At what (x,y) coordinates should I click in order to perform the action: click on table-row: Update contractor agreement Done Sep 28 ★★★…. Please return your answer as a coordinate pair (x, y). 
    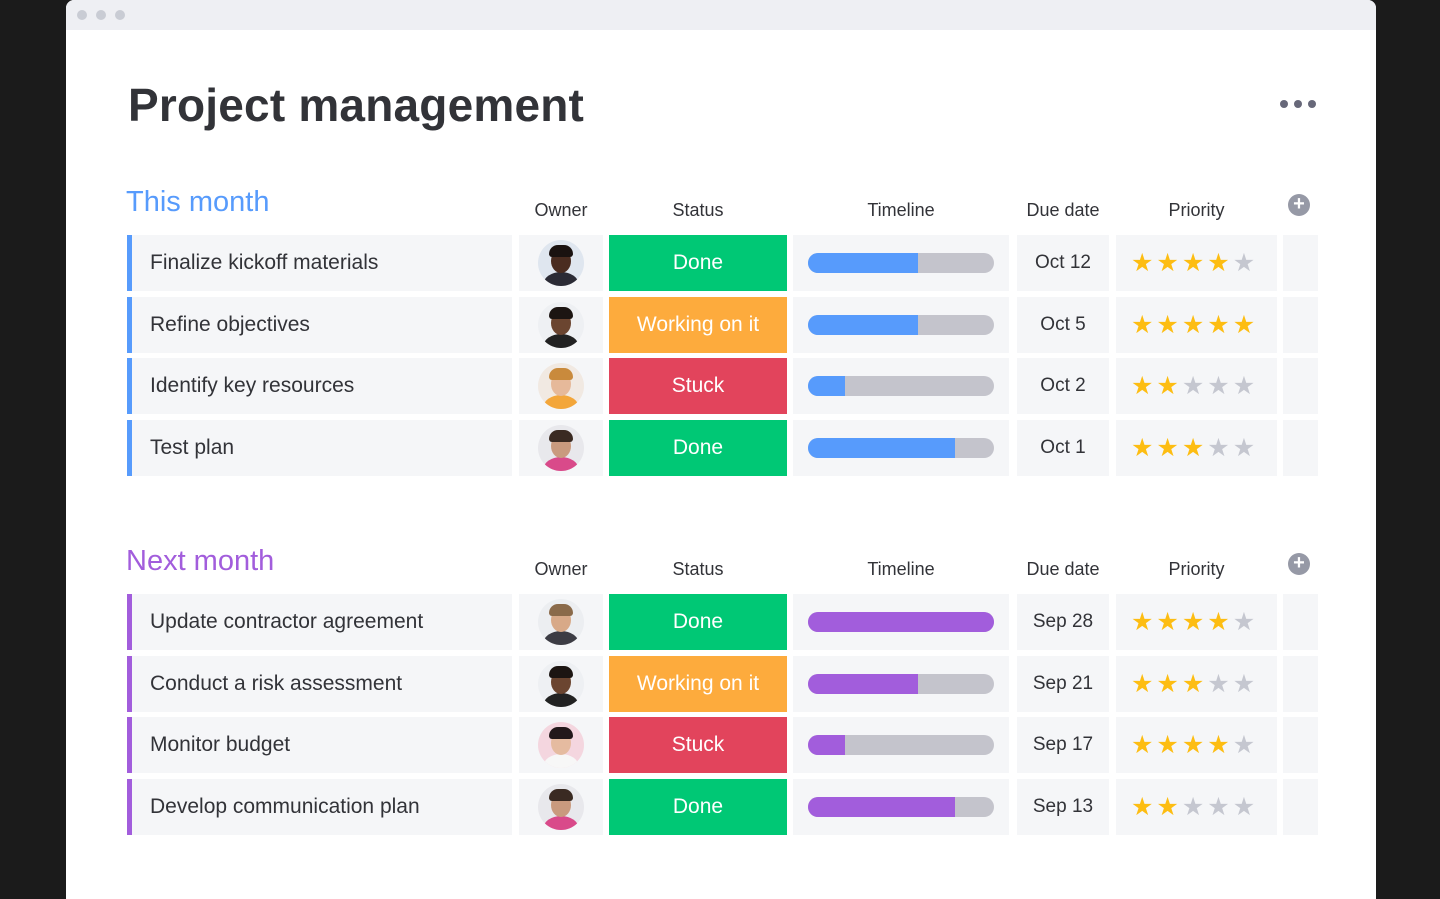
    Looking at the image, I should click on (721, 622).